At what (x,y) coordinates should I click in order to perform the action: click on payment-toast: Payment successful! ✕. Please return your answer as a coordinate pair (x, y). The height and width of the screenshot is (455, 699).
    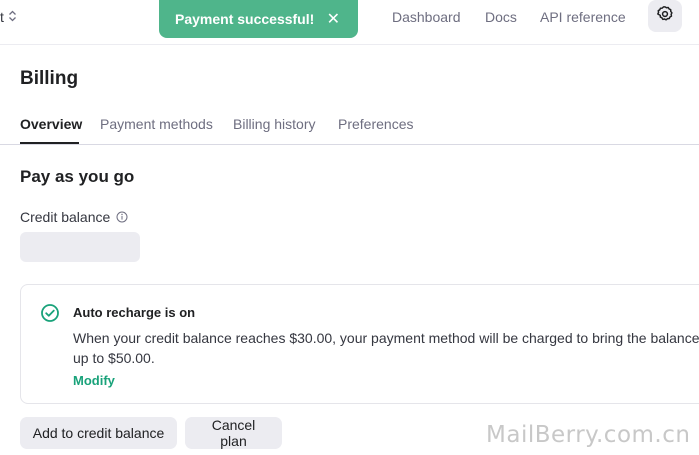
    Looking at the image, I should click on (258, 19).